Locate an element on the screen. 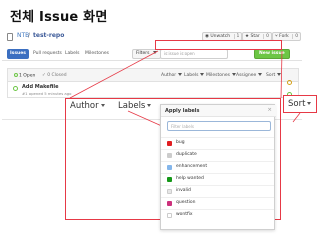 Image resolution: width=320 pixels, height=240 pixels. tab-labels: Labels is located at coordinates (72, 54).